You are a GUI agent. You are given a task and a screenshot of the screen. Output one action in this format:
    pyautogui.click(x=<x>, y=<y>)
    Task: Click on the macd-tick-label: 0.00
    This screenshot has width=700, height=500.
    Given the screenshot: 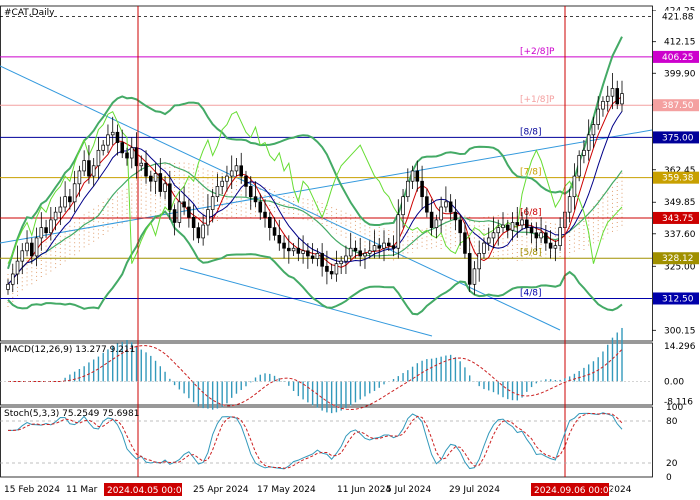 What is the action you would take?
    pyautogui.click(x=674, y=382)
    